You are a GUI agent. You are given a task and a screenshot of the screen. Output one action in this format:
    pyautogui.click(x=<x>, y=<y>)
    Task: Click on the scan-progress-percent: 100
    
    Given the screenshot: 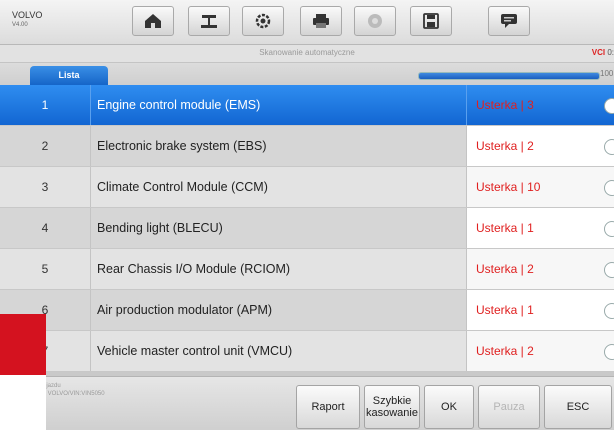 What is the action you would take?
    pyautogui.click(x=607, y=73)
    